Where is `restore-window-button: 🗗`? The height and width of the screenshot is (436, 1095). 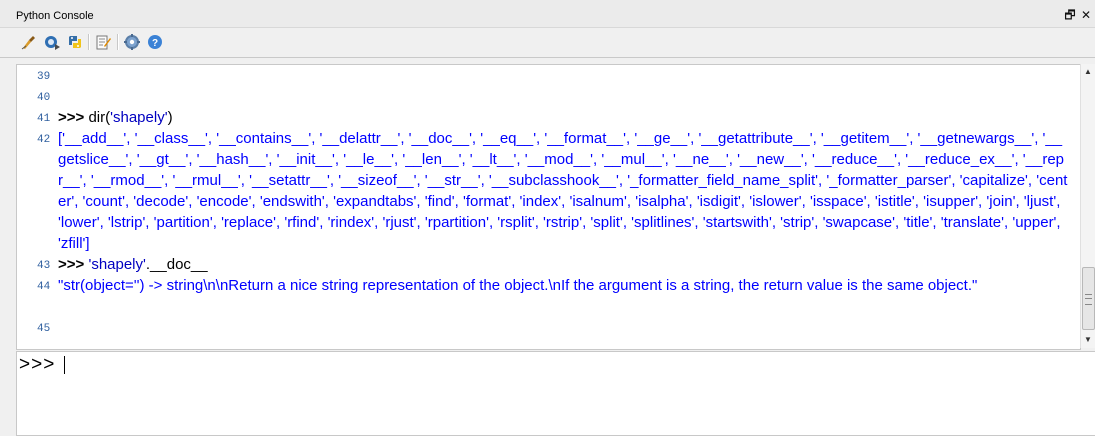 restore-window-button: 🗗 is located at coordinates (1070, 15).